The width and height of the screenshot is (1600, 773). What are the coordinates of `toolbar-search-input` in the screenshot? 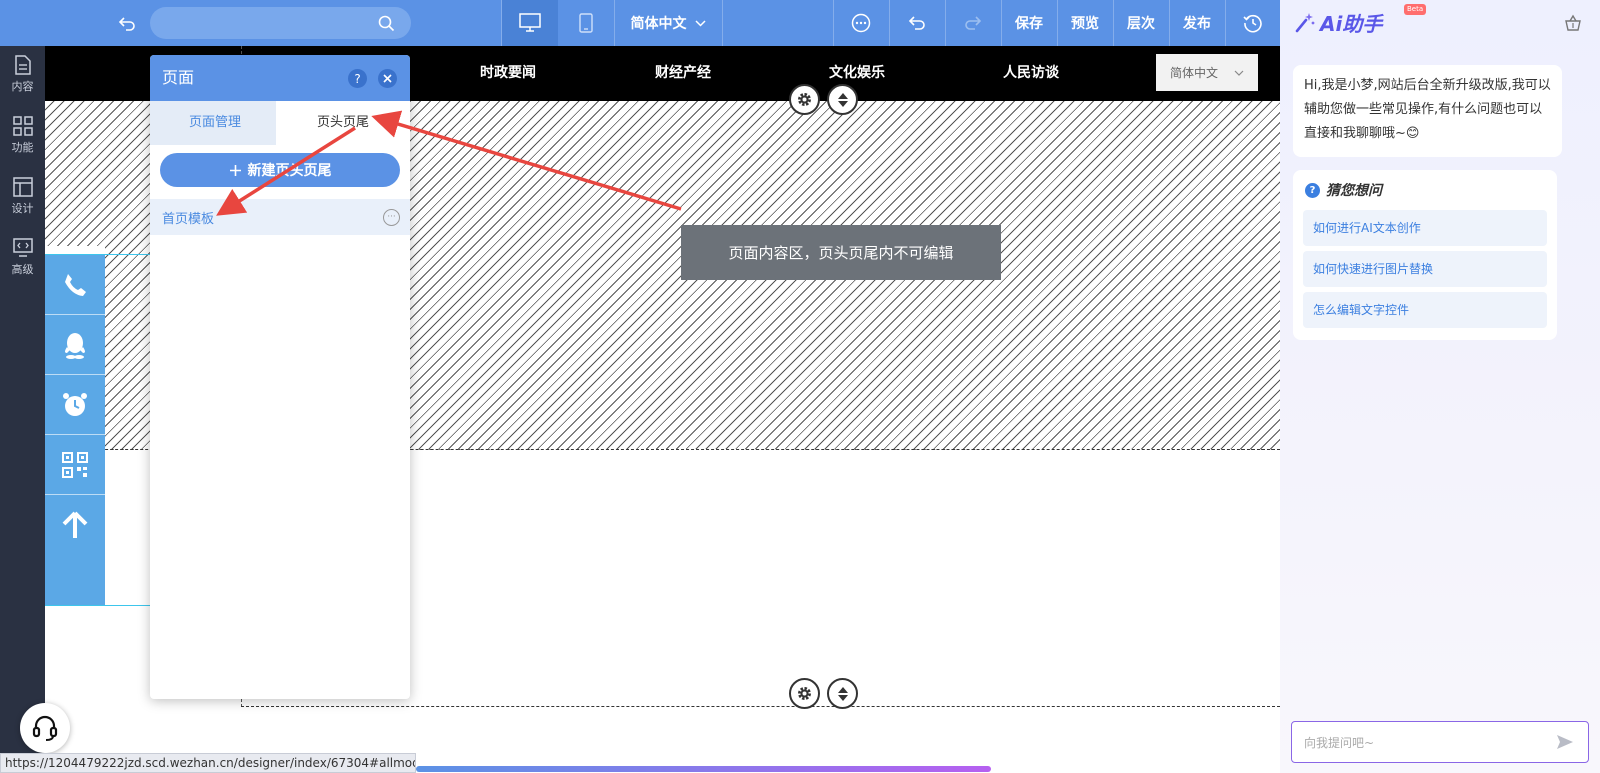 It's located at (280, 23).